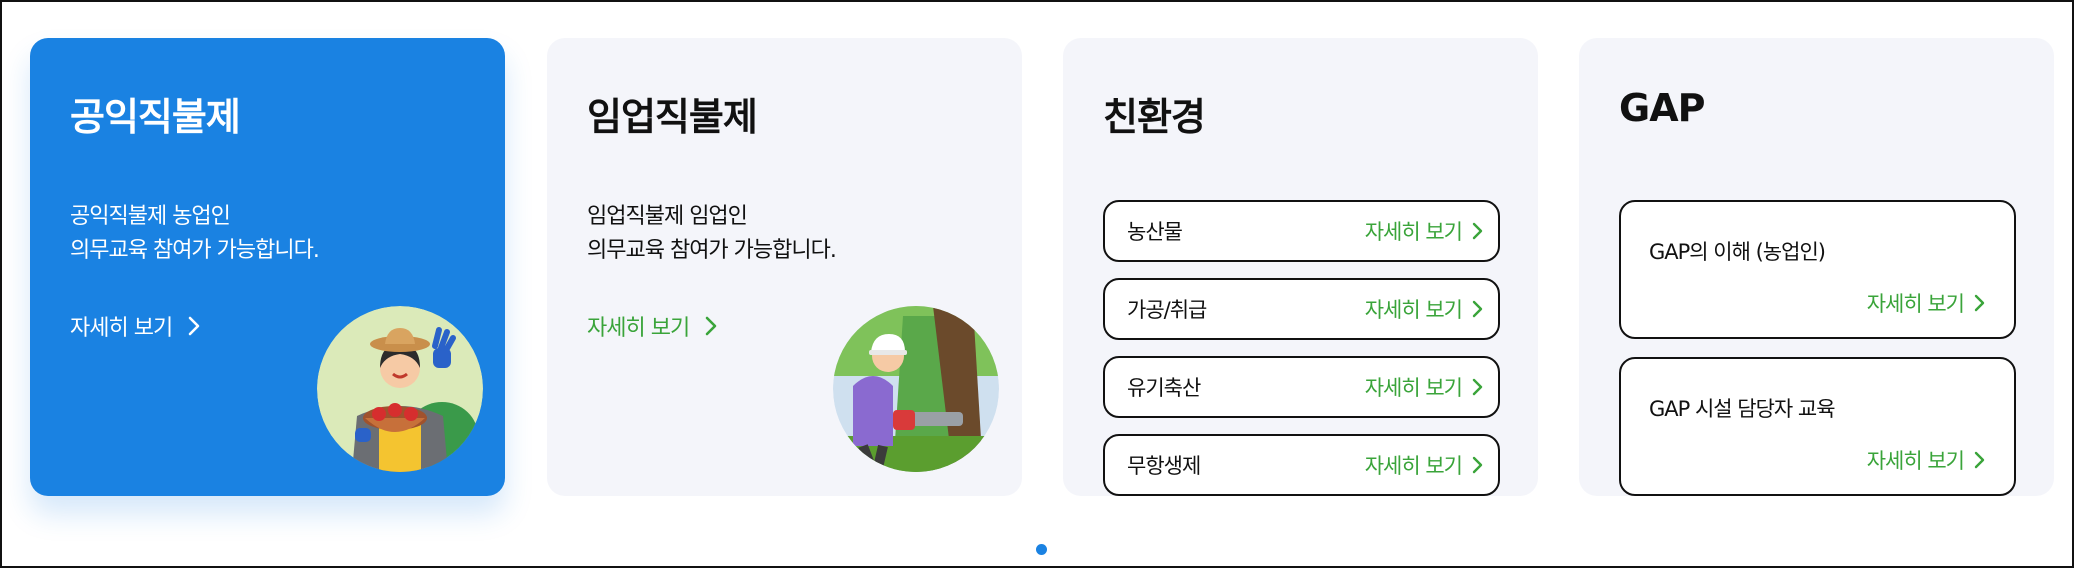 This screenshot has height=568, width=2074. I want to click on item-label: GAP의 이해 (농업인), so click(1737, 252).